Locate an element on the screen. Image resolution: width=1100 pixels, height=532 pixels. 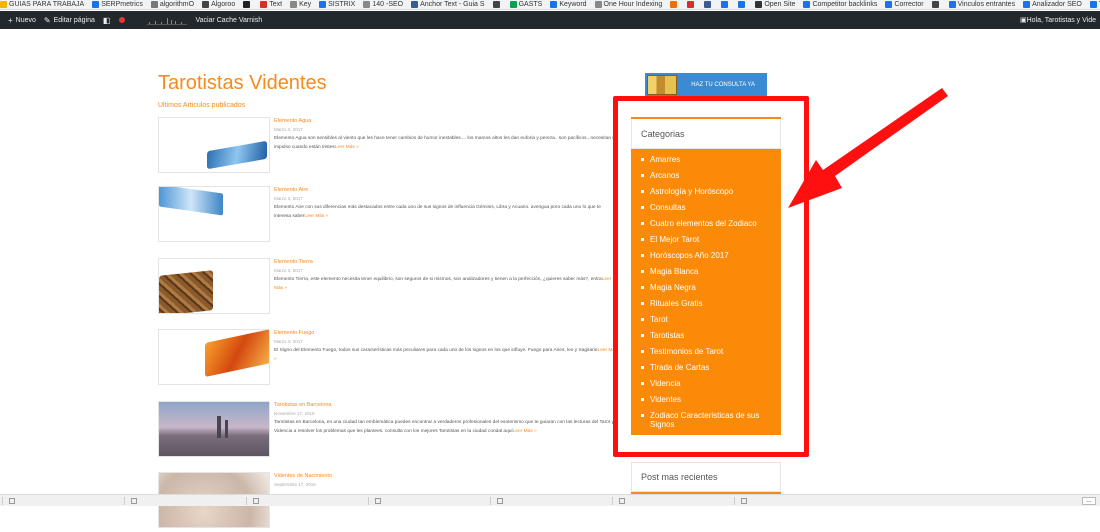
edit-page-button: ✎ Editar página is located at coordinates (69, 20).